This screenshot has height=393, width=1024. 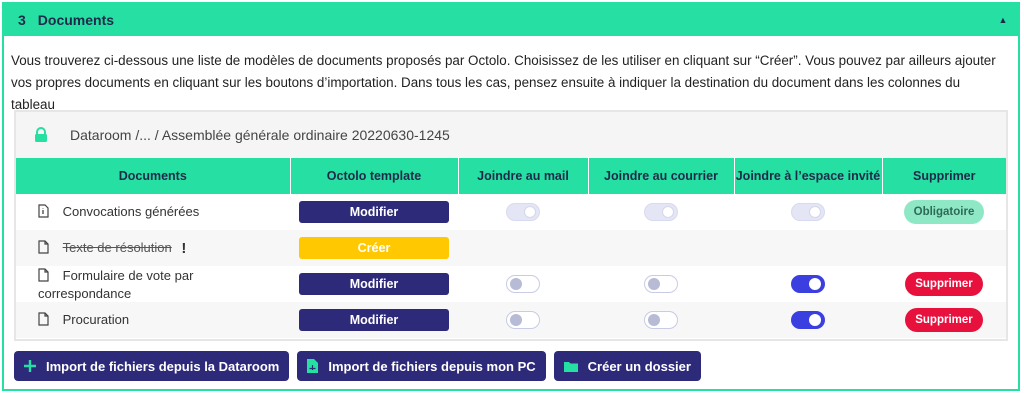 I want to click on create-folder-button: Créer un dossier, so click(x=627, y=366).